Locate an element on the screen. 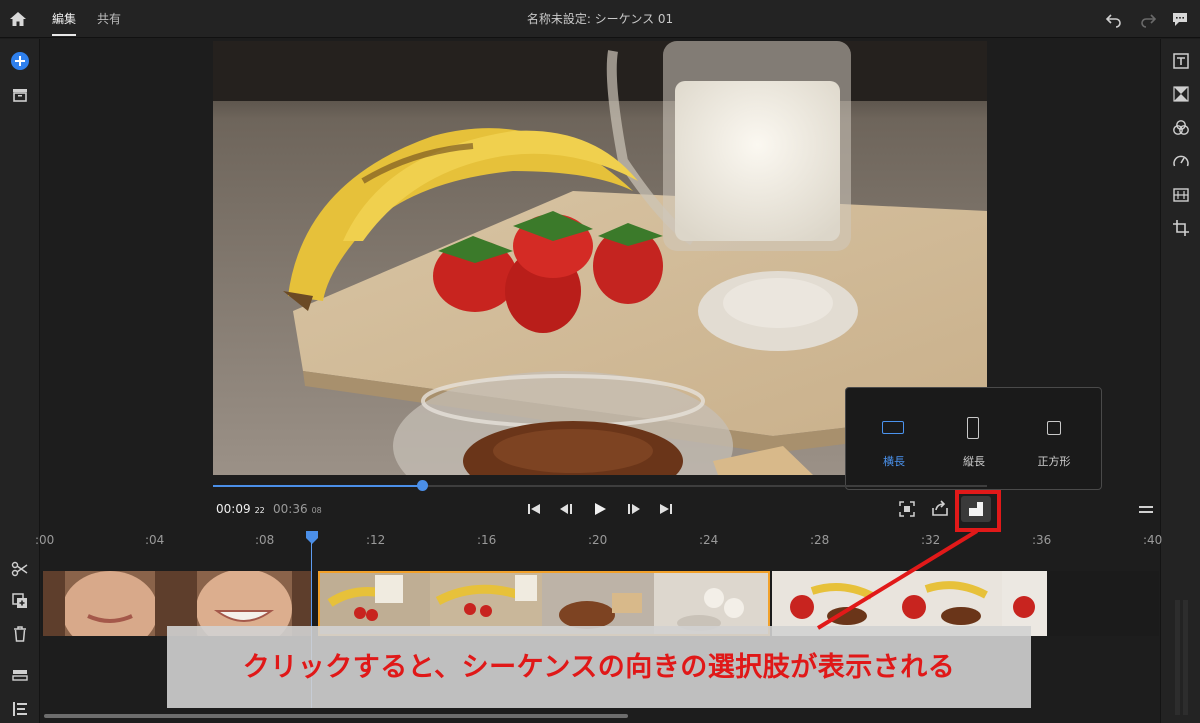  ruler-tick: :36 is located at coordinates (1042, 540).